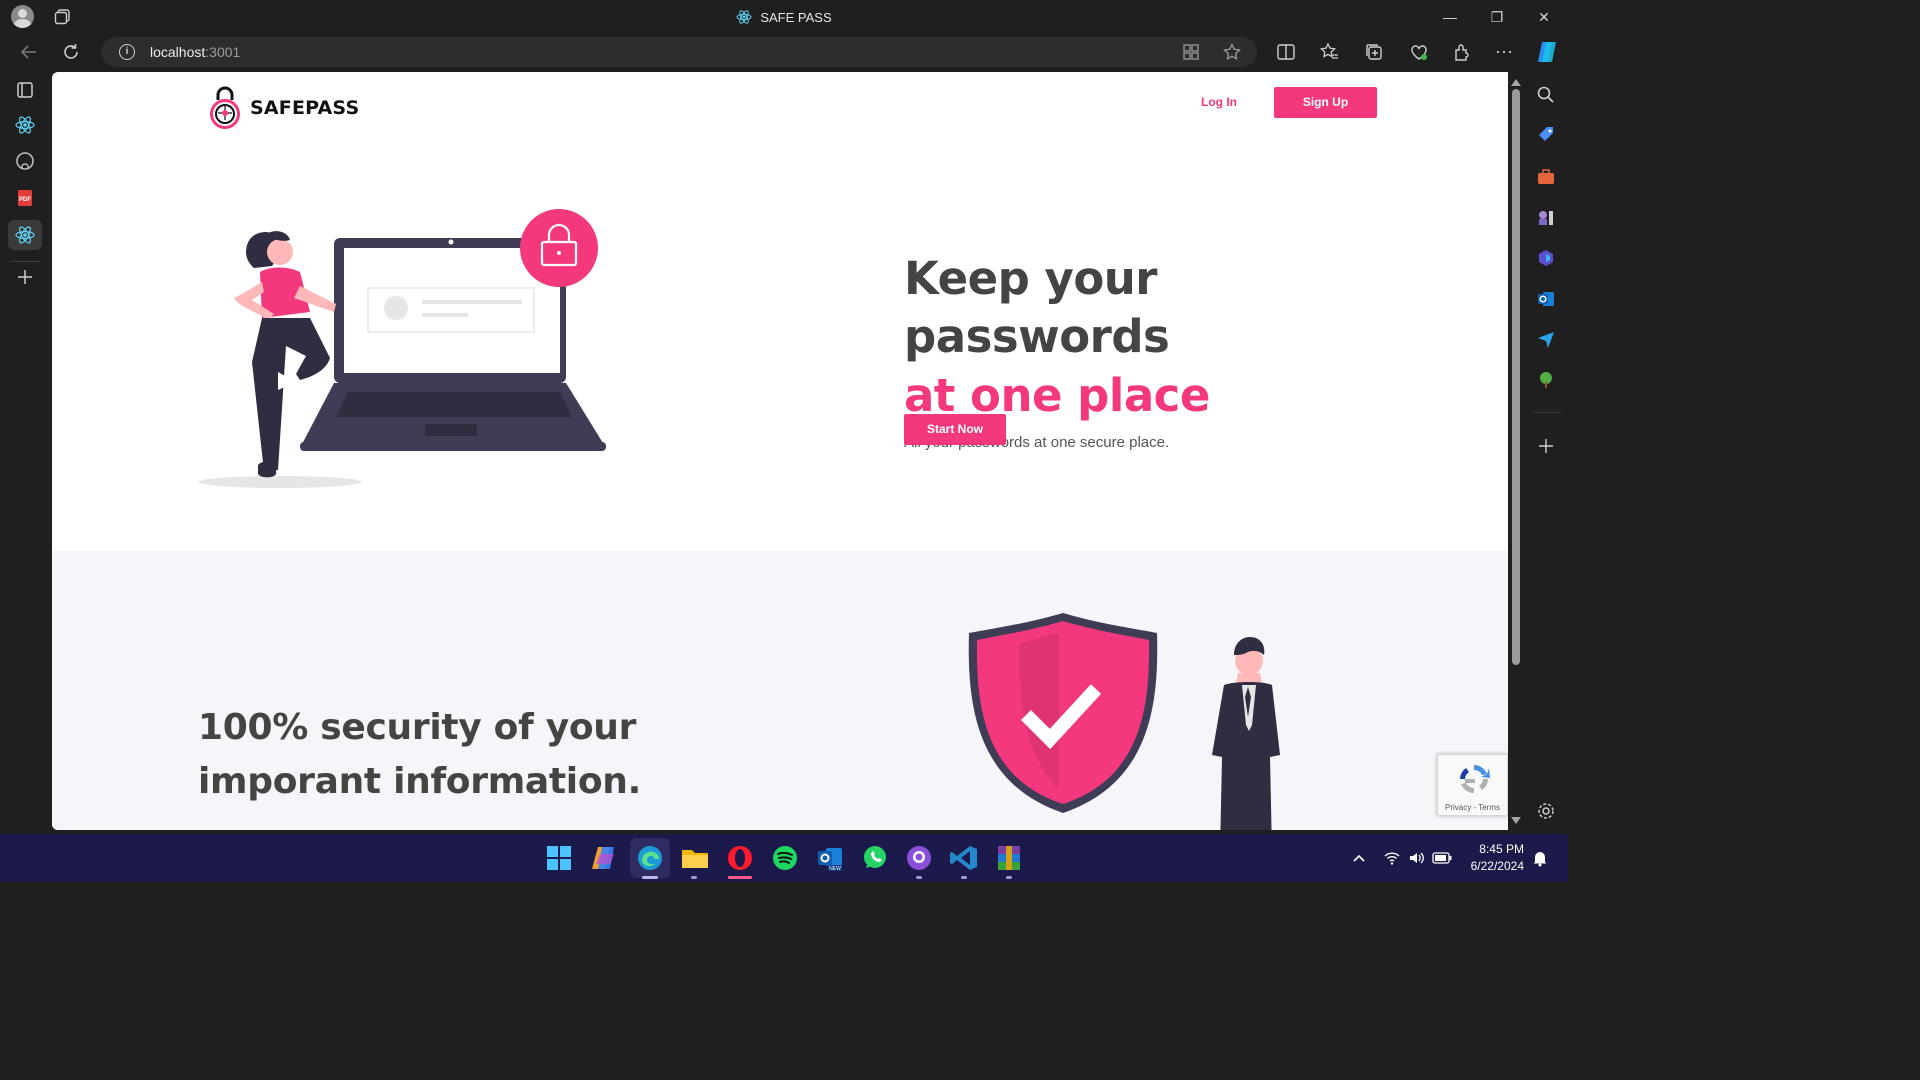 The height and width of the screenshot is (1080, 1920). I want to click on tools-briefcase-icon, so click(1546, 177).